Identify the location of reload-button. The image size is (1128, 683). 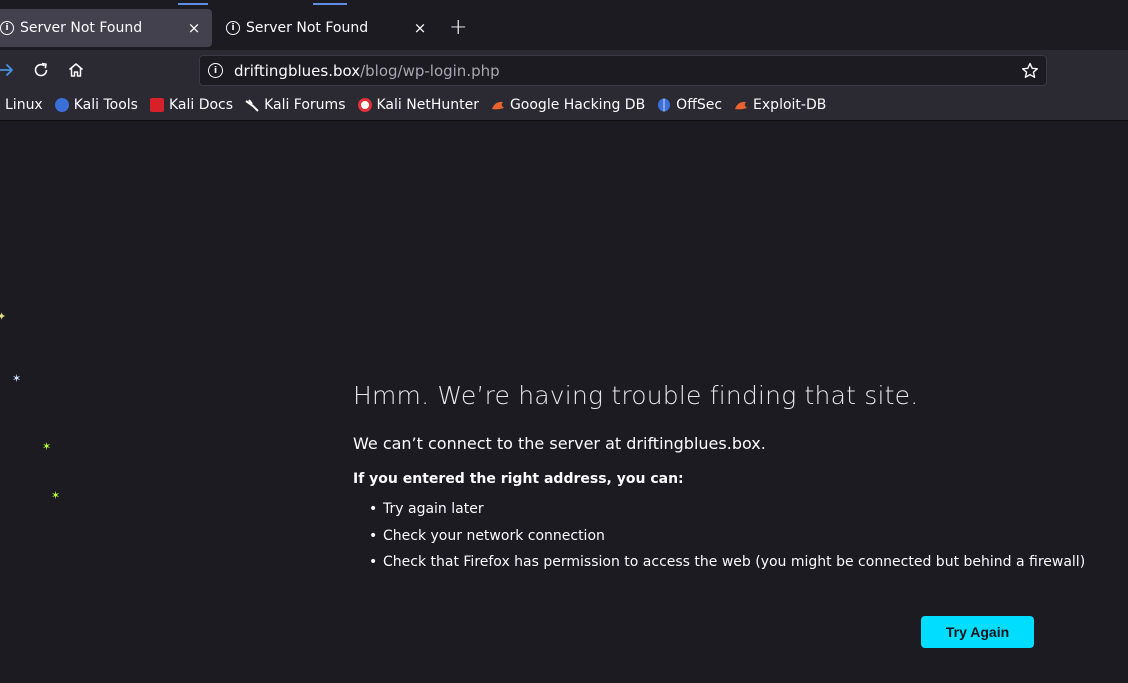
(41, 70).